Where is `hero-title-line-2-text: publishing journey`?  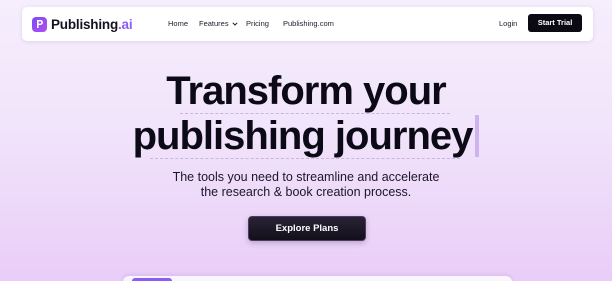 hero-title-line-2-text: publishing journey is located at coordinates (303, 136).